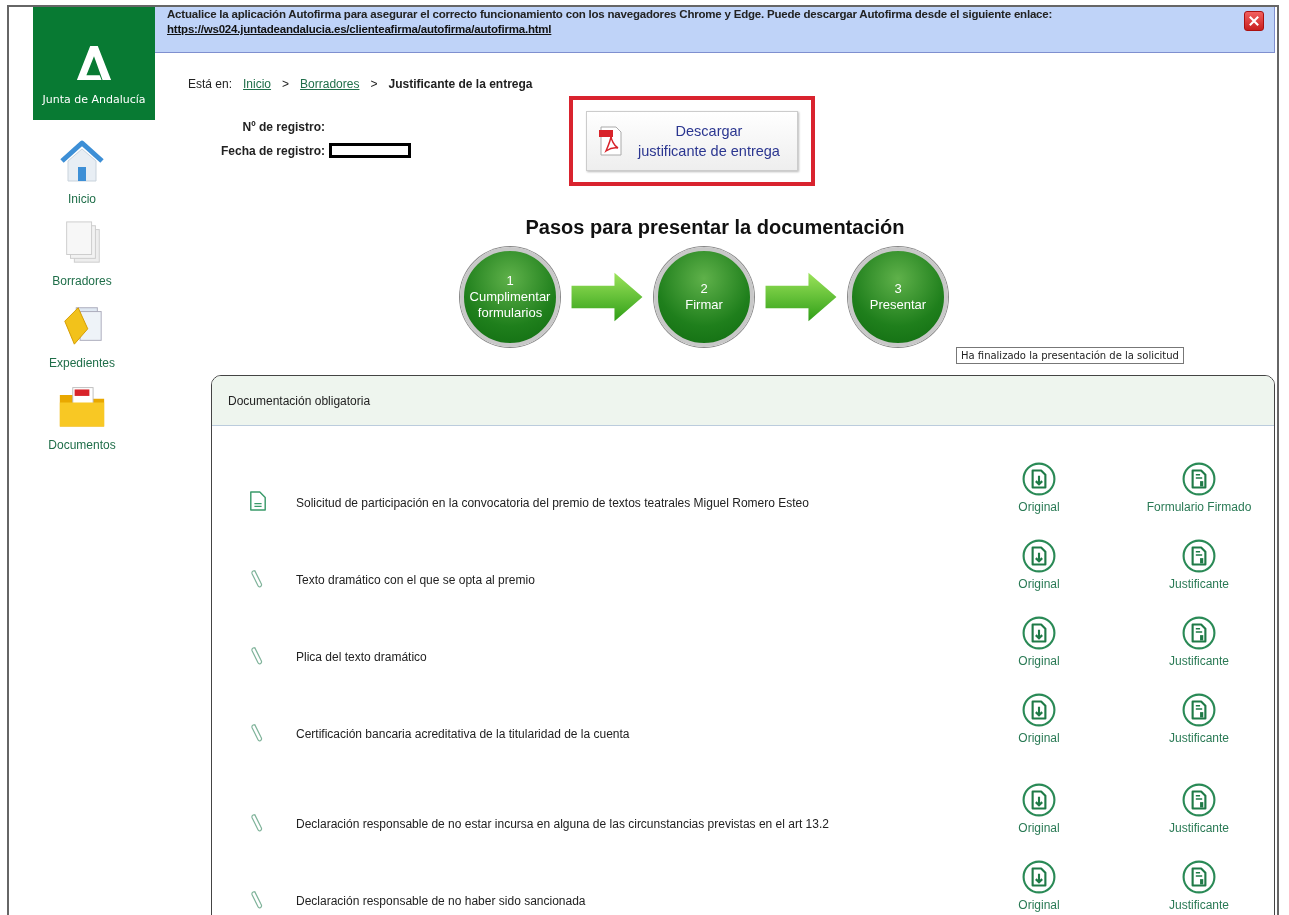 The width and height of the screenshot is (1289, 915). Describe the element at coordinates (463, 735) in the screenshot. I see `document-name: Certificación bancaria acreditativa de la titularidad de la cuenta` at that location.